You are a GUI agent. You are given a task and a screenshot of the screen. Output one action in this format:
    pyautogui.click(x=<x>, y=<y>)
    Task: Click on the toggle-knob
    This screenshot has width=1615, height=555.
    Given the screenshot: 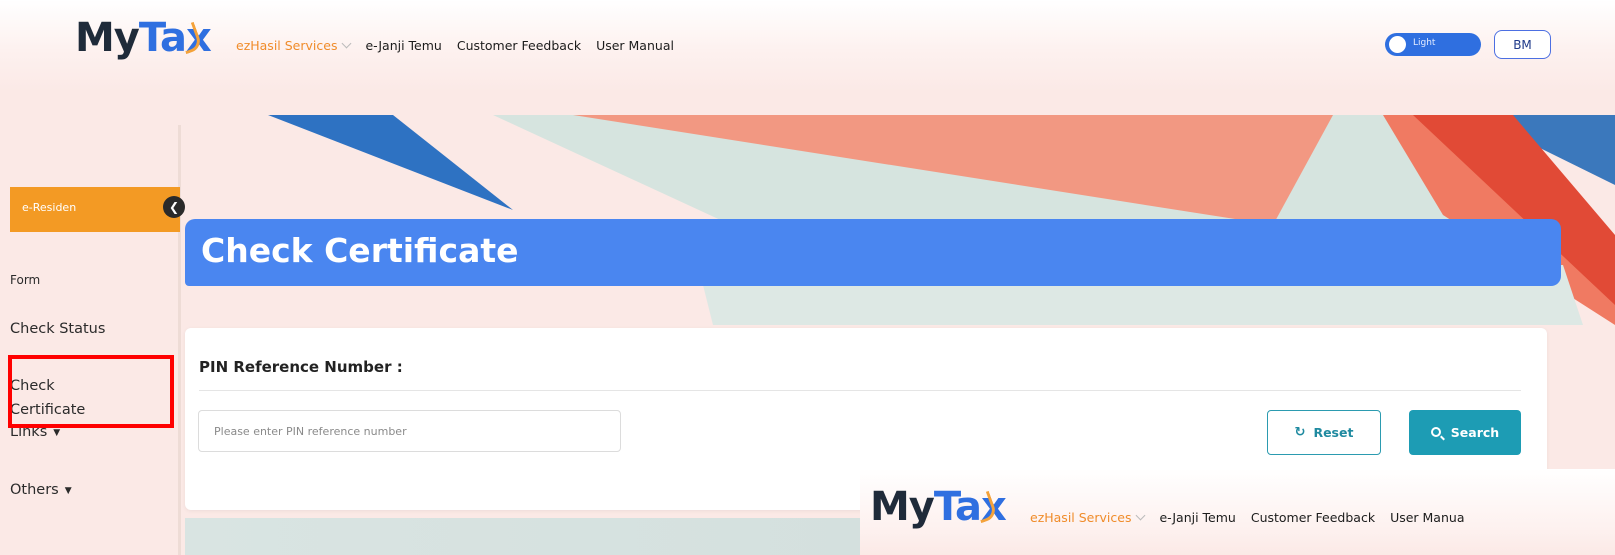 What is the action you would take?
    pyautogui.click(x=1397, y=44)
    